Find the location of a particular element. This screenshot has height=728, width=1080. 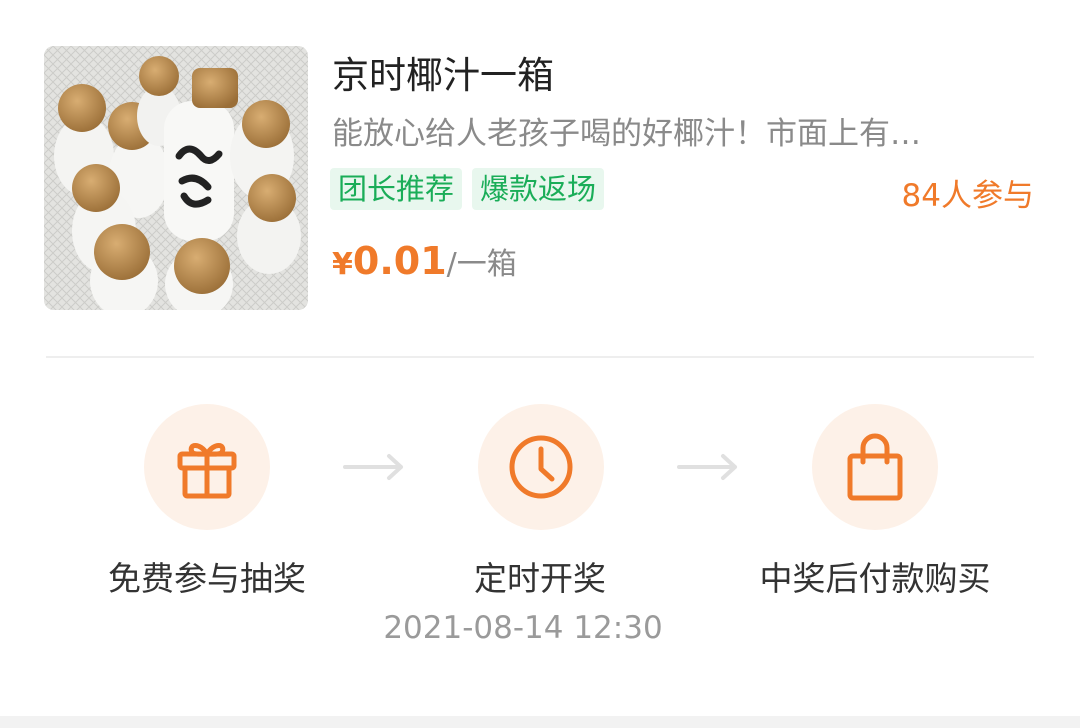

step-bag-circle is located at coordinates (875, 467).